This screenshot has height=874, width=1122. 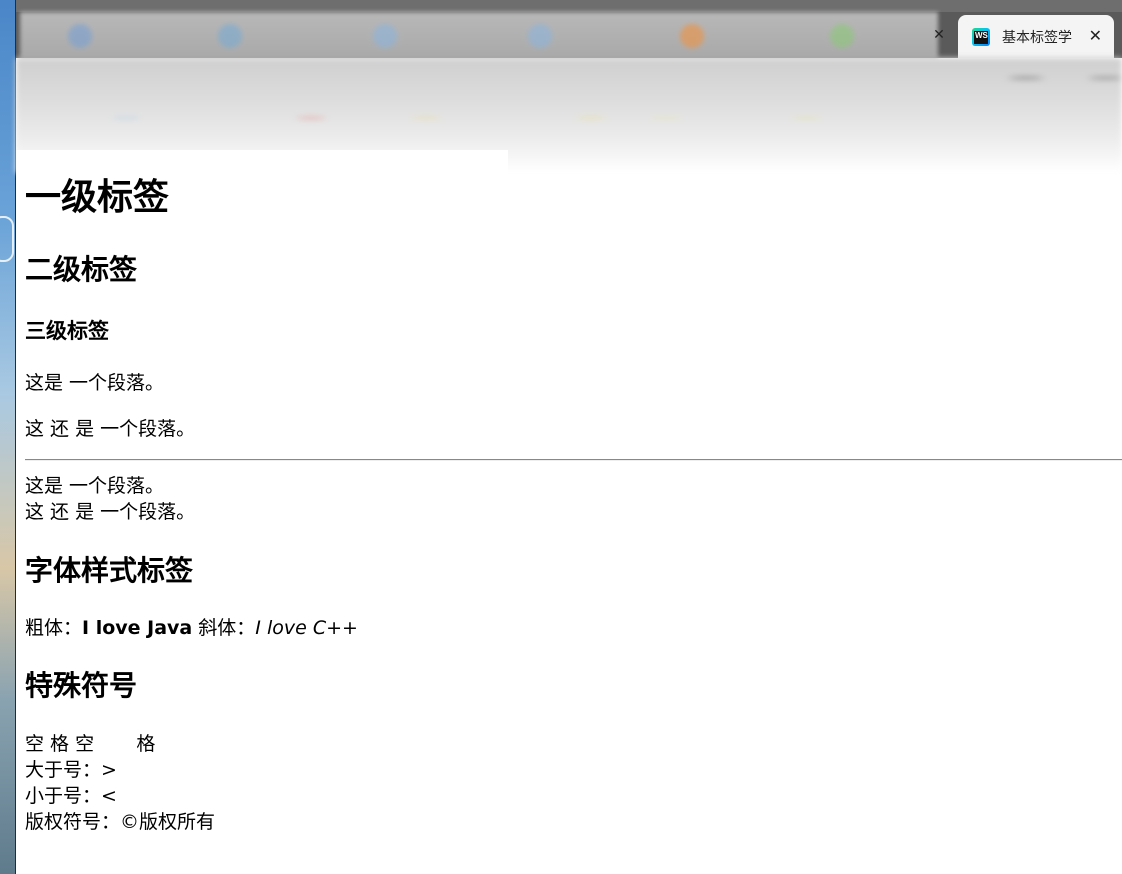 I want to click on tab-title: 基本标签学, so click(x=1037, y=37).